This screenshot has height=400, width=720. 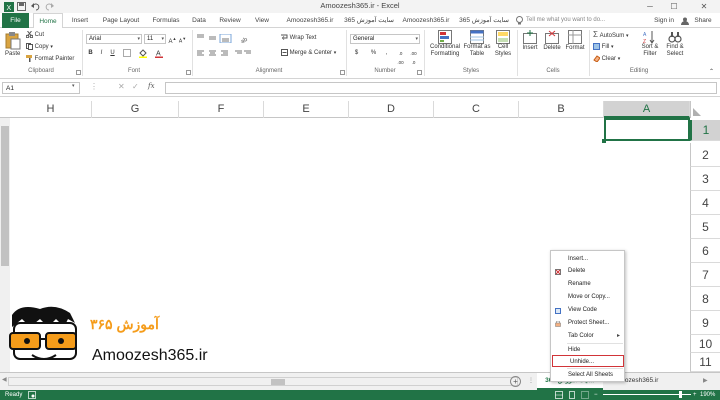 What do you see at coordinates (278, 382) in the screenshot?
I see `horizontal-scroll-thumb` at bounding box center [278, 382].